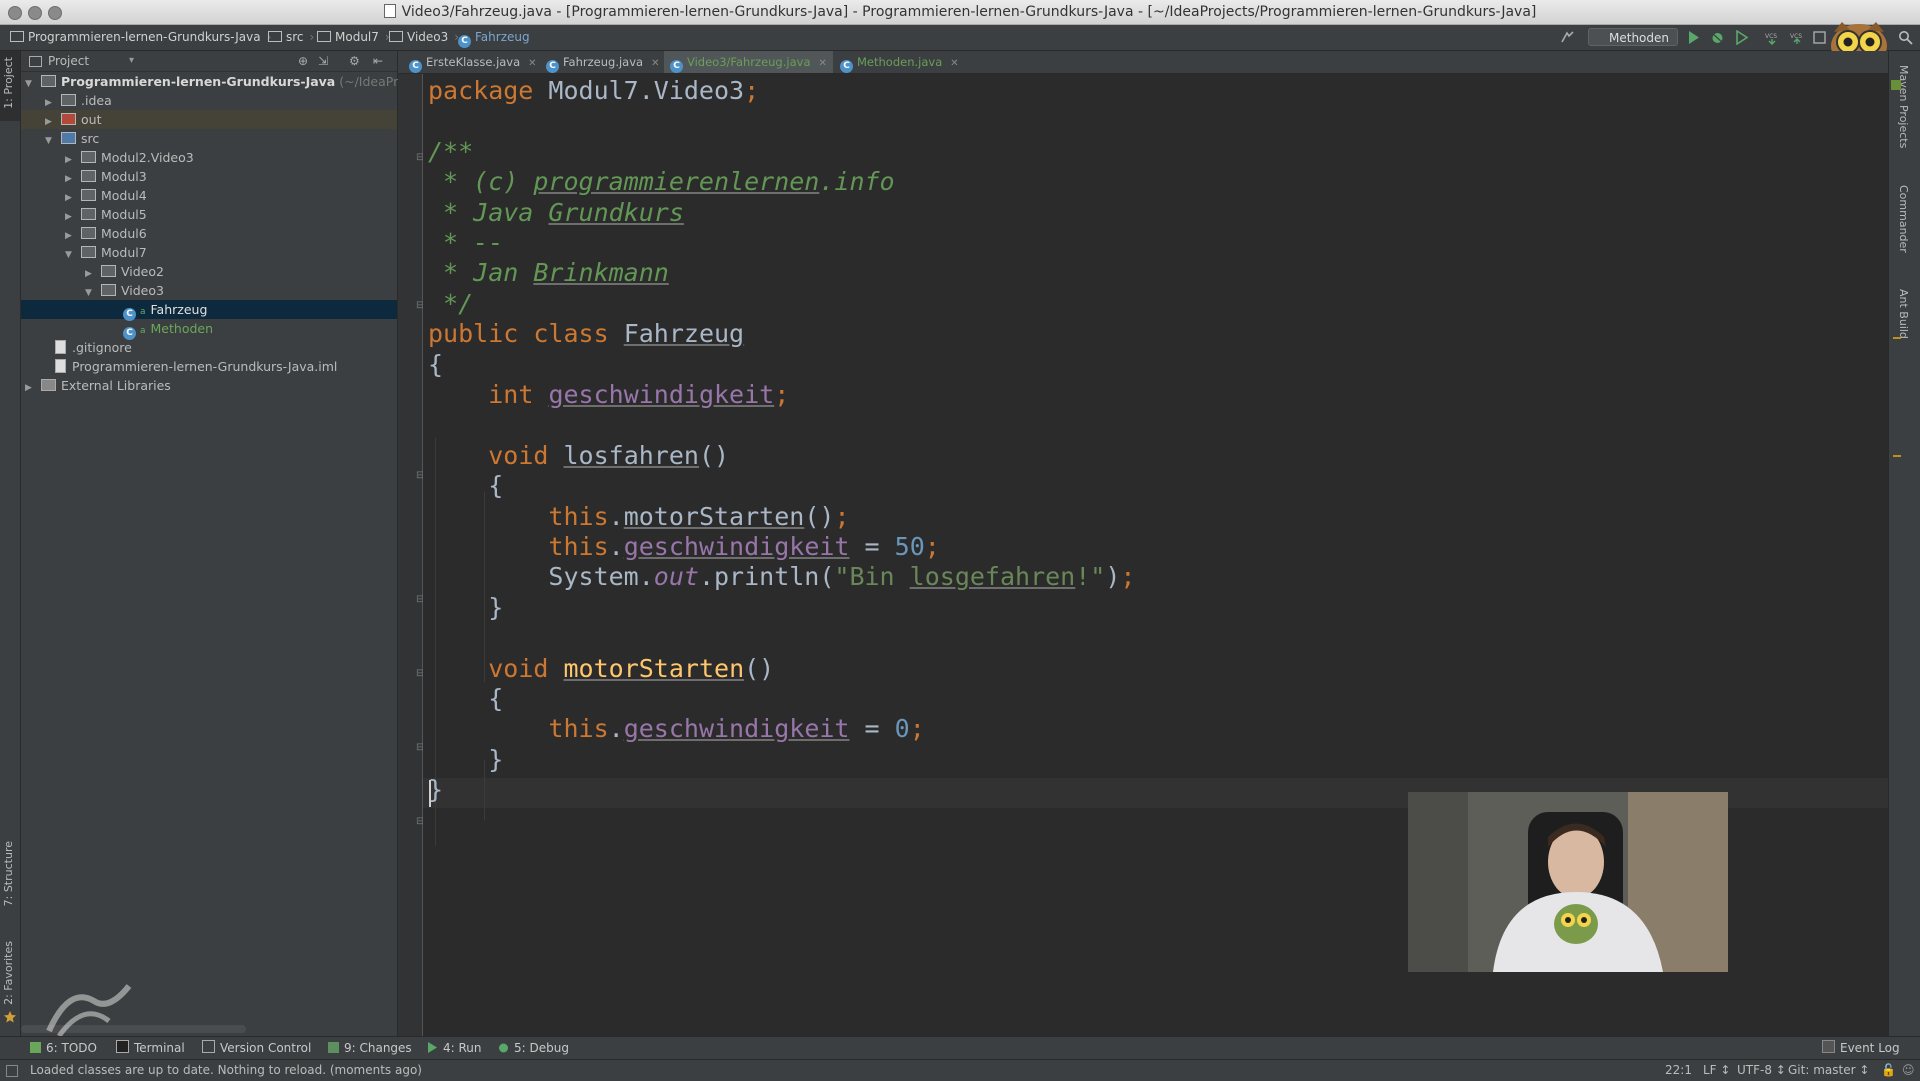 Image resolution: width=1920 pixels, height=1081 pixels. What do you see at coordinates (8, 973) in the screenshot?
I see `tool-tab-favorites: 2: Favorites` at bounding box center [8, 973].